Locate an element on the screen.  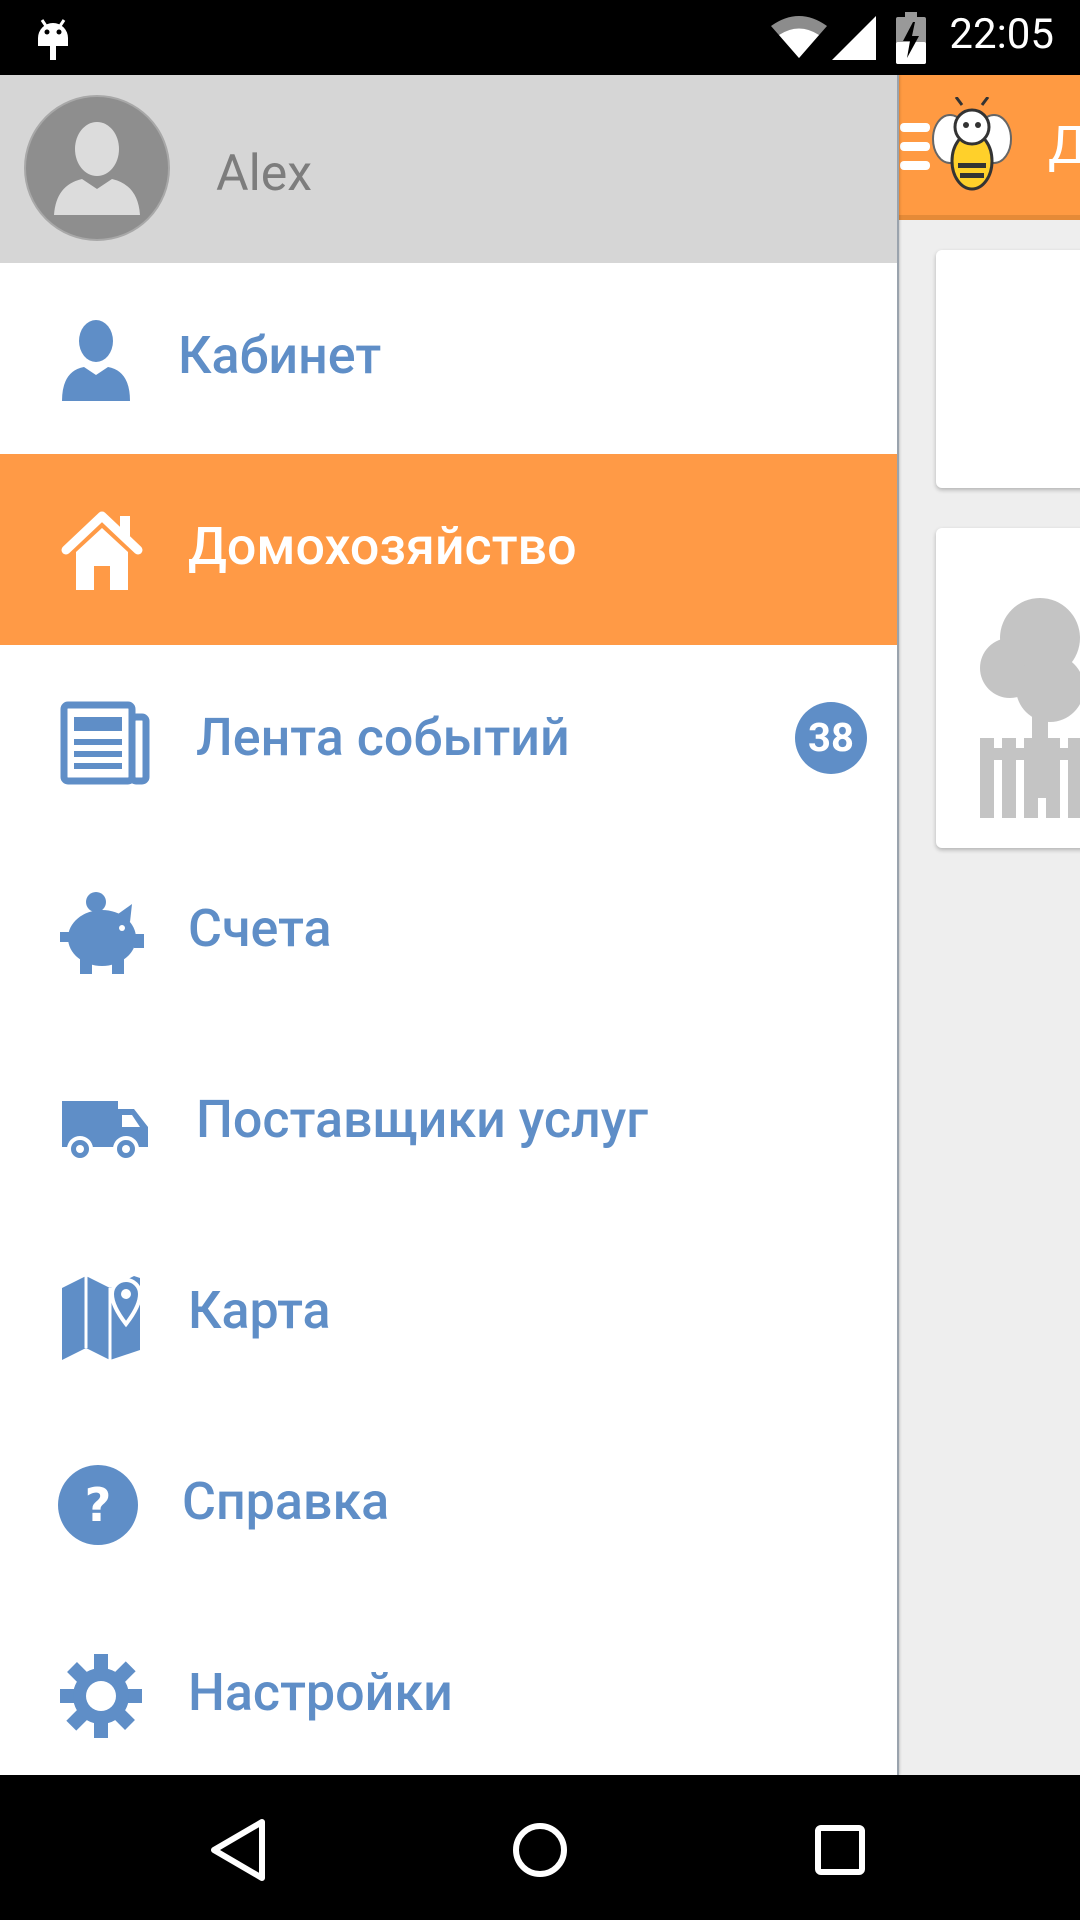
map-icon is located at coordinates (102, 1318).